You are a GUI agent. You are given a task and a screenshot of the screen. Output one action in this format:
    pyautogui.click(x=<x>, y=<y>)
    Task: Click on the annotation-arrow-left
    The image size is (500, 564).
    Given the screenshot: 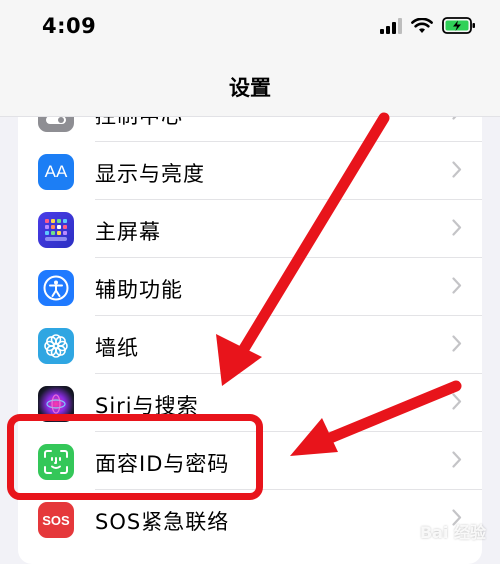 What is the action you would take?
    pyautogui.click(x=376, y=418)
    